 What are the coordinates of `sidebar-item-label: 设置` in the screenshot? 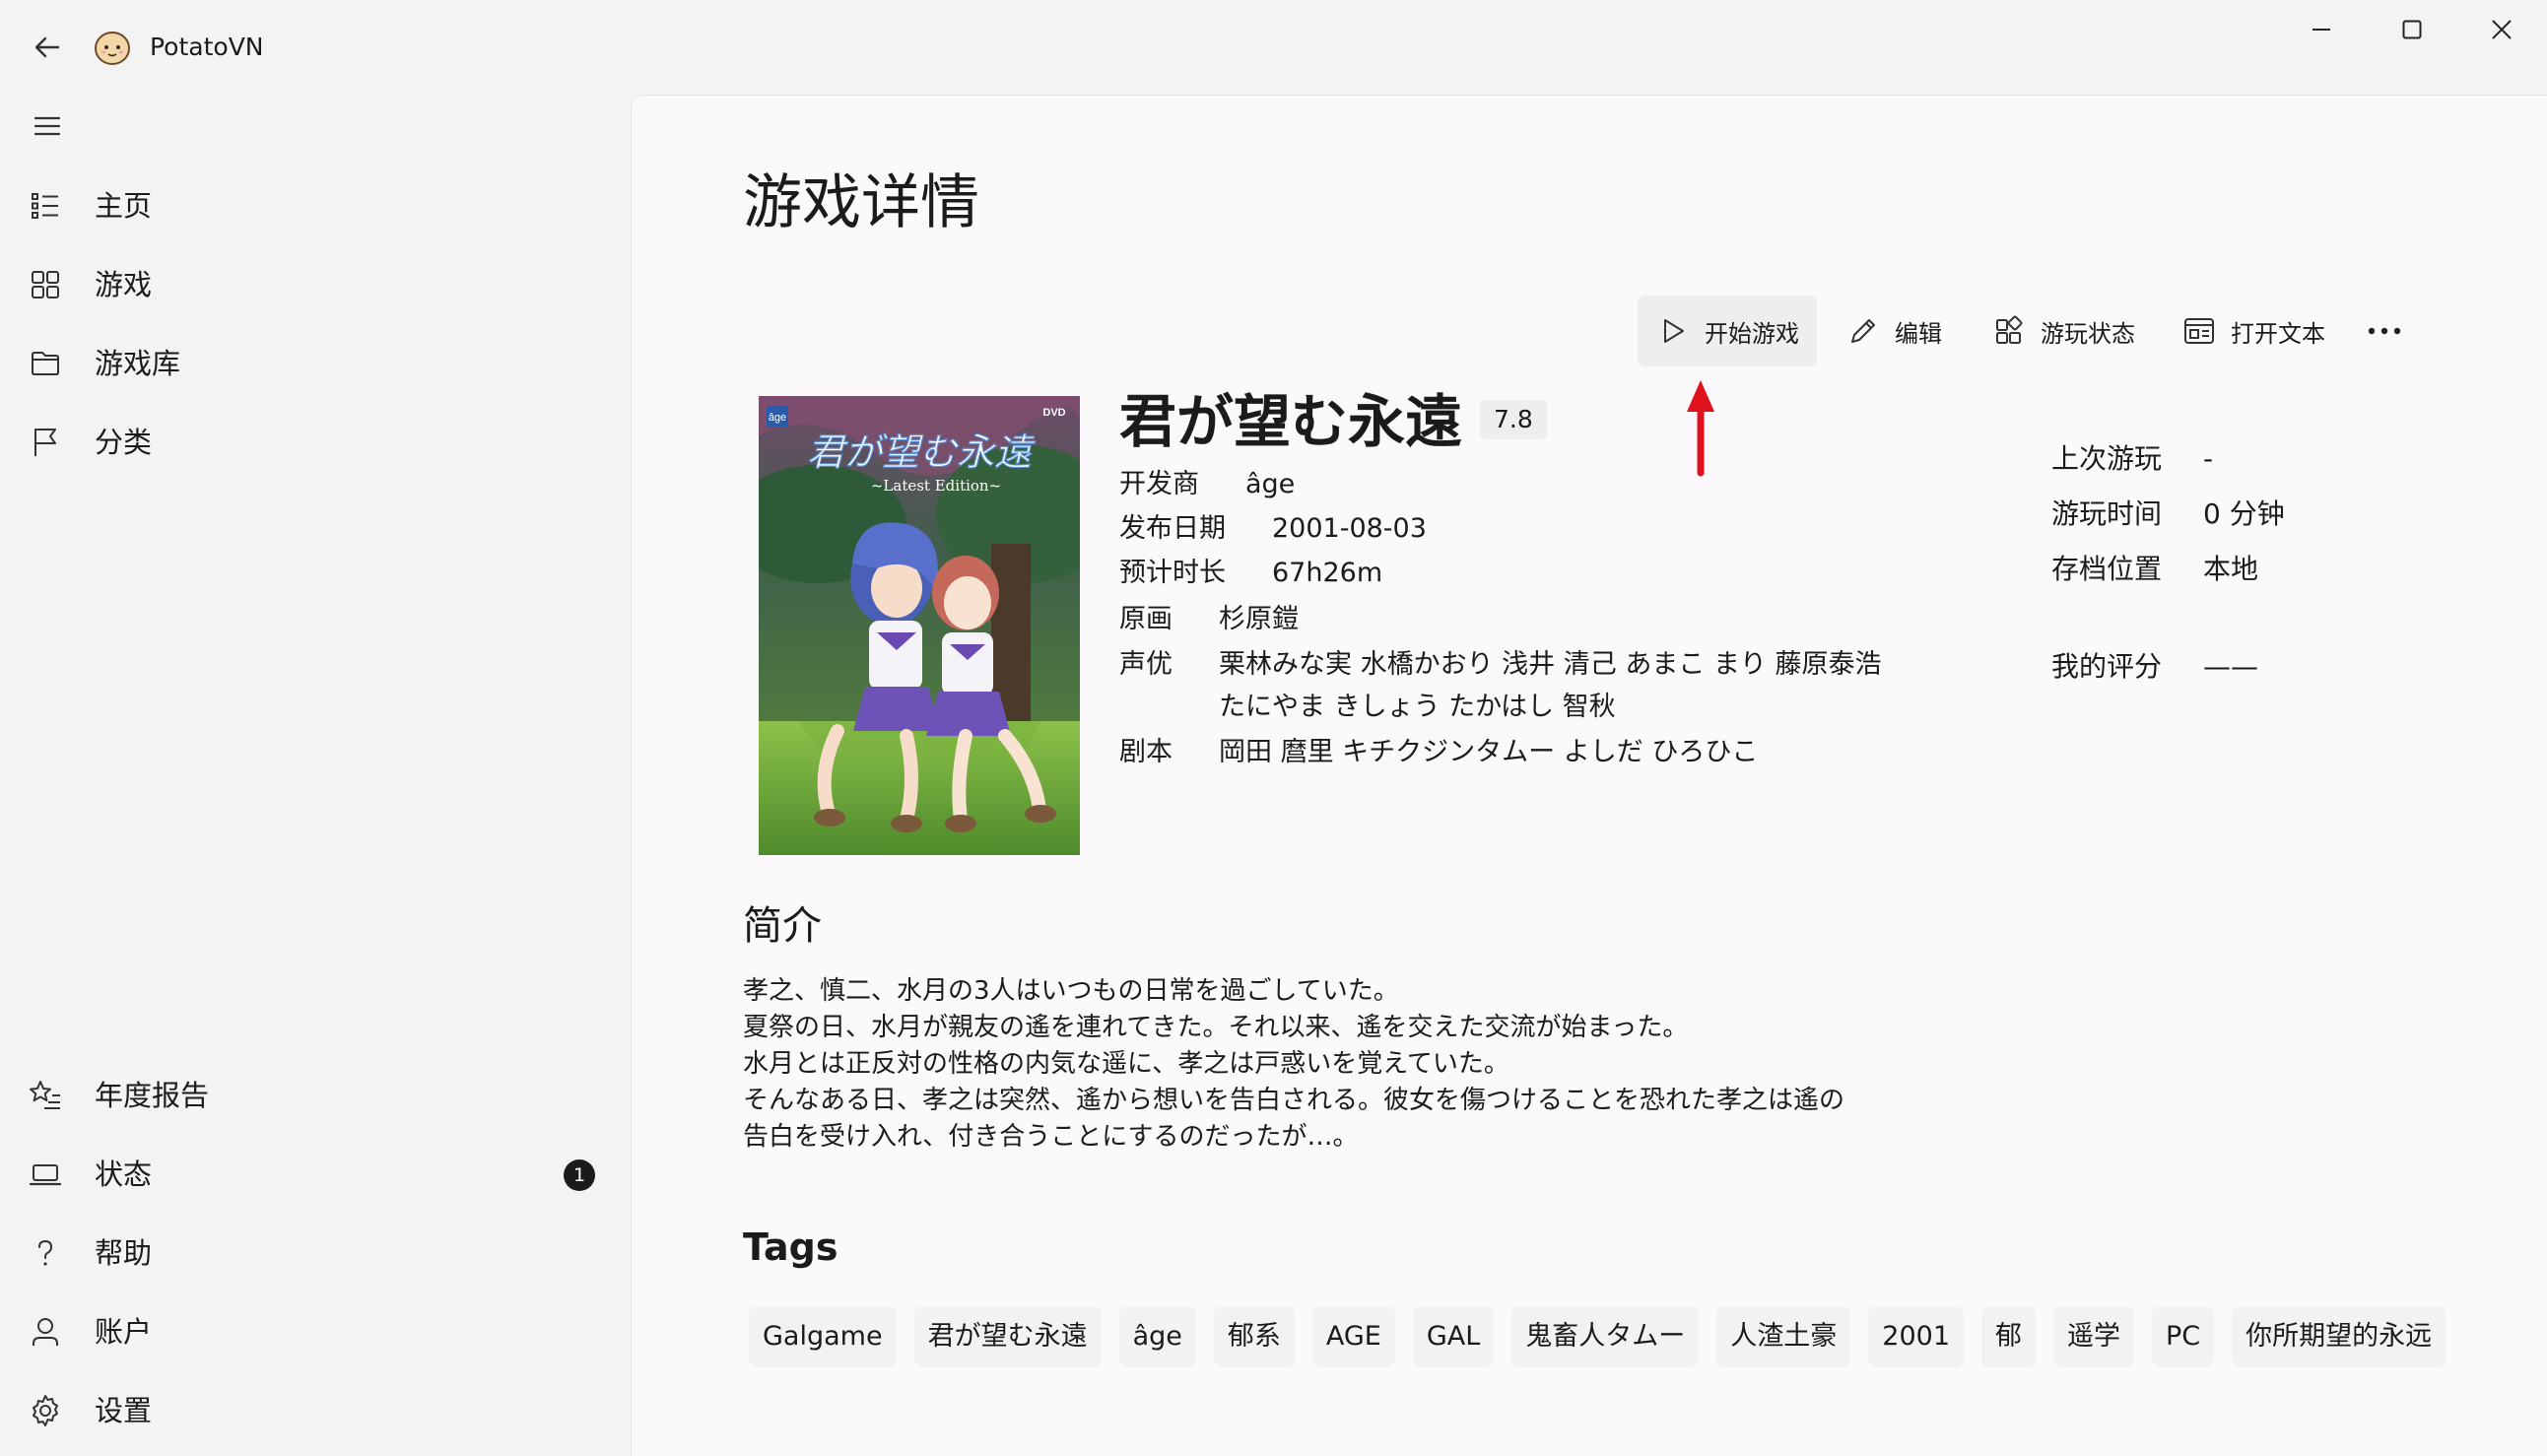 It's located at (124, 1410).